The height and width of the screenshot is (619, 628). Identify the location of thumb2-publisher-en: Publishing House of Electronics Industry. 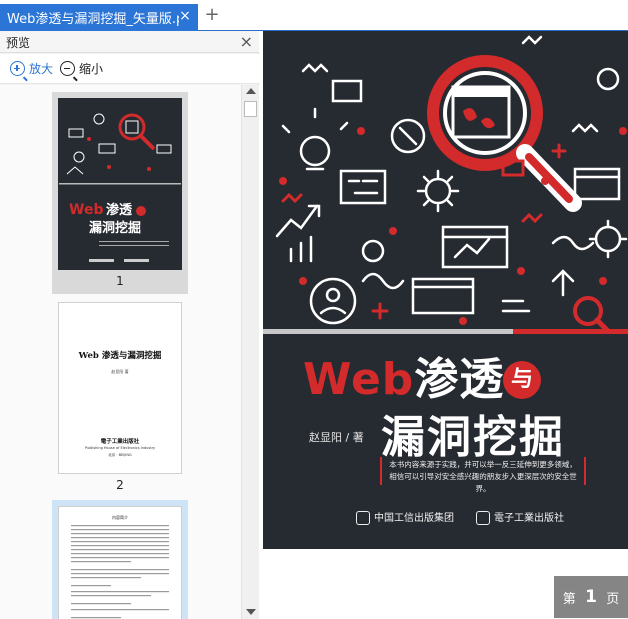
(120, 448).